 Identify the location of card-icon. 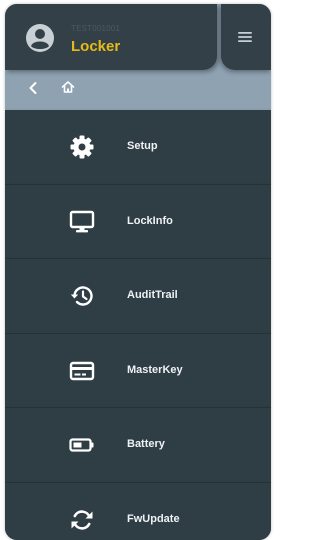
(82, 370).